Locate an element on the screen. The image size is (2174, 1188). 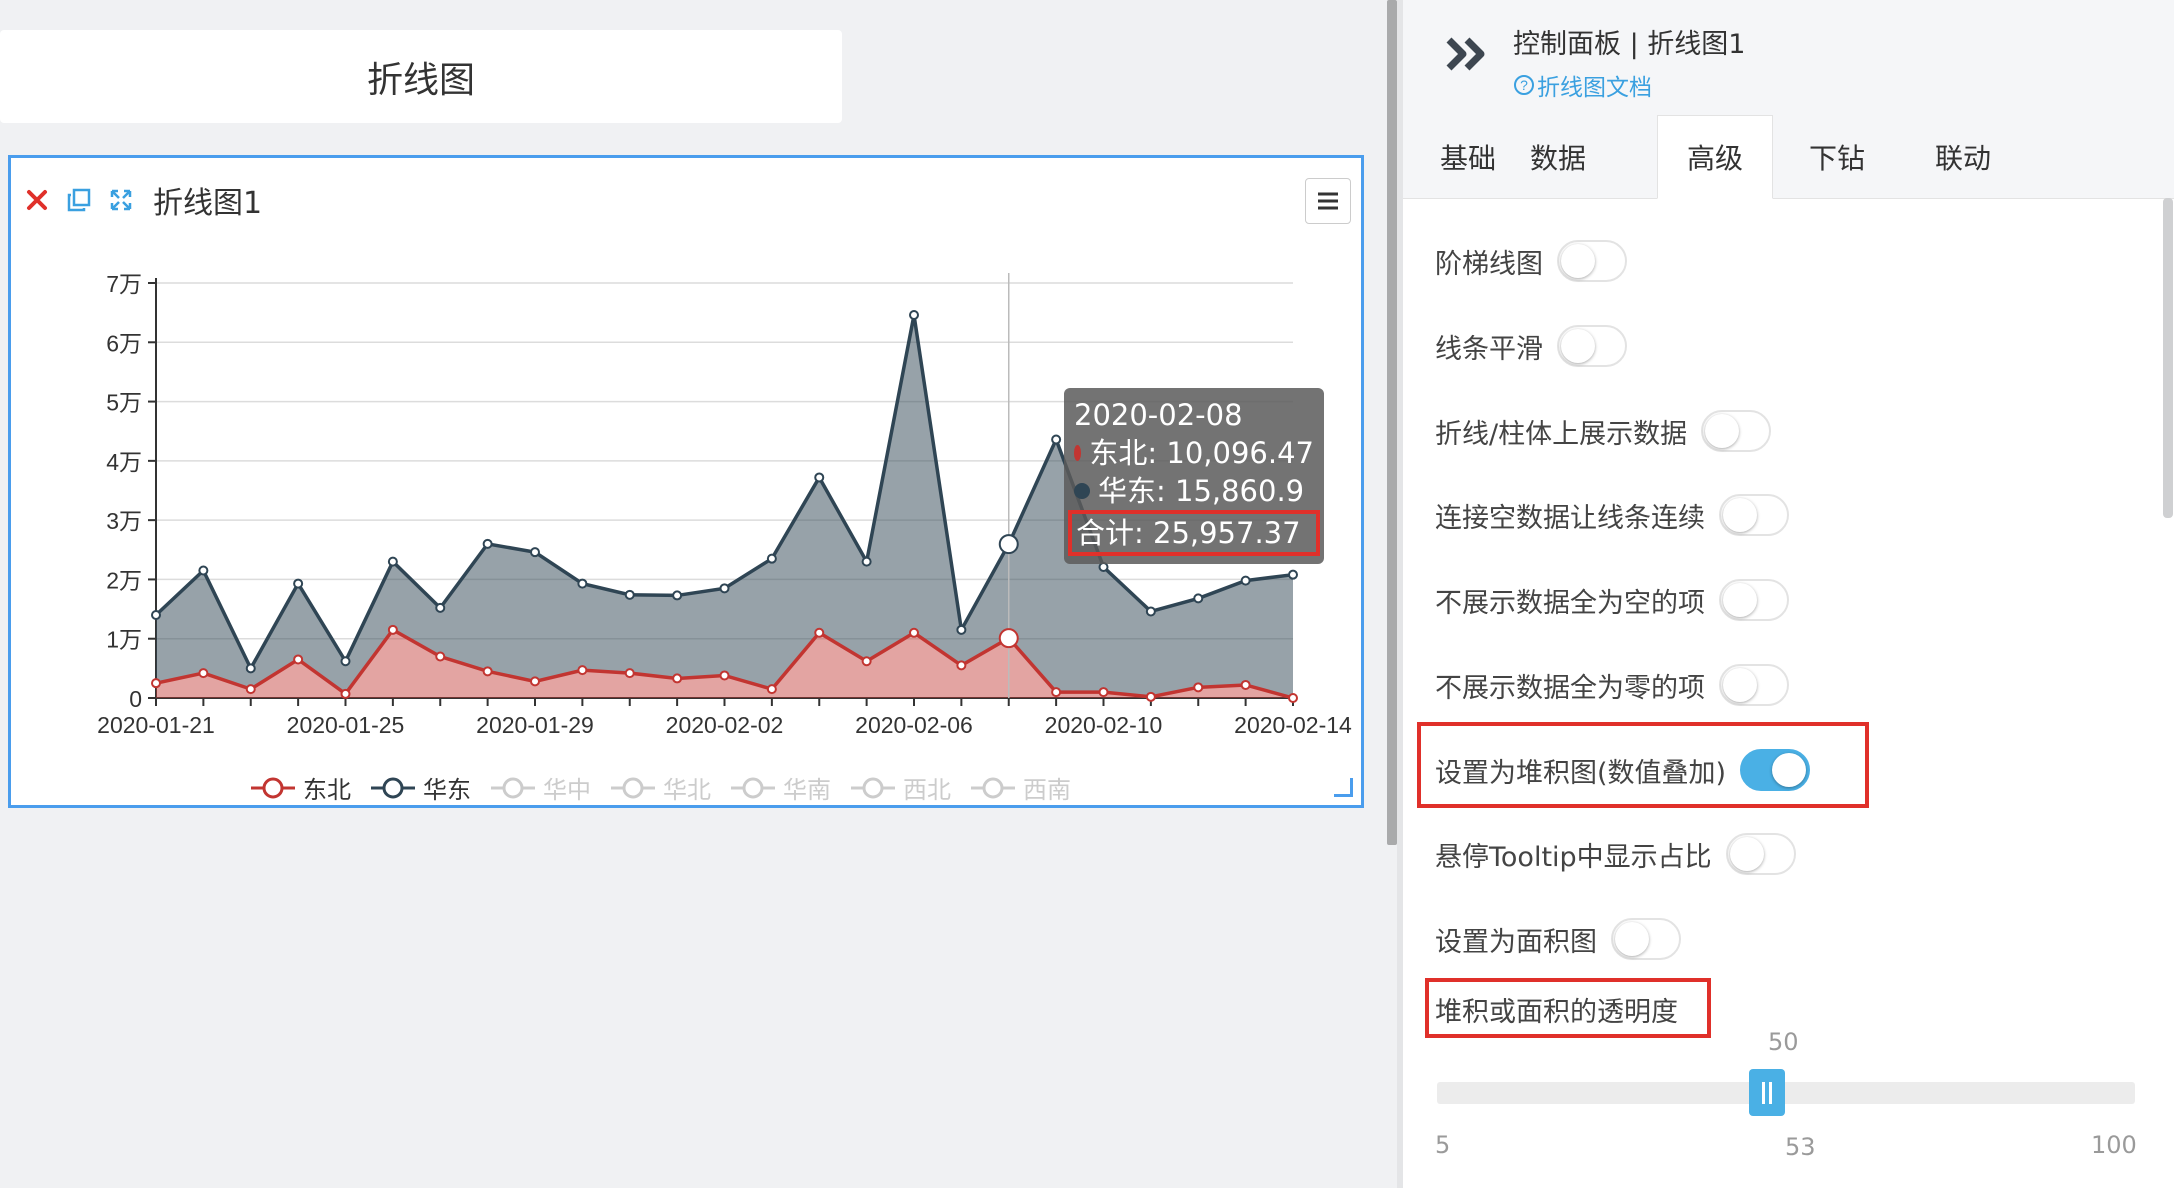
legend-label: 华南 is located at coordinates (807, 790).